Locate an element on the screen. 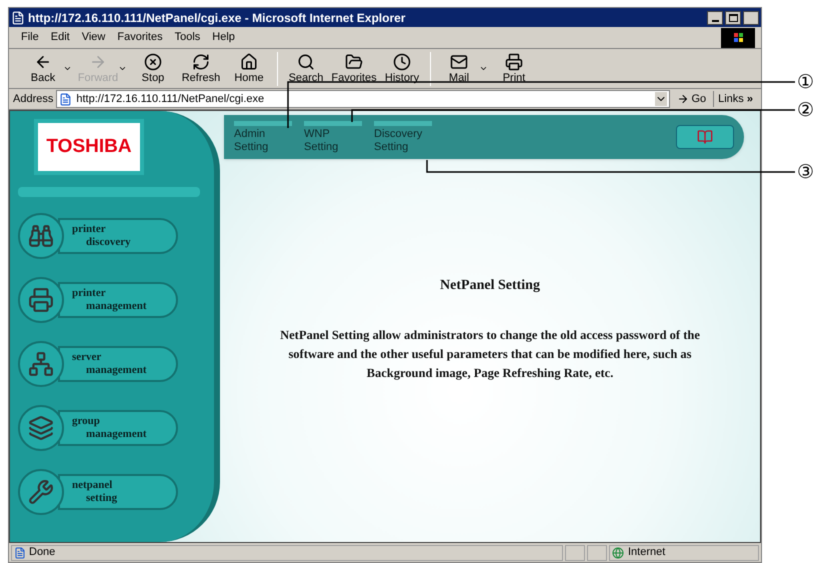  toolbar-button: Favorites is located at coordinates (354, 68).